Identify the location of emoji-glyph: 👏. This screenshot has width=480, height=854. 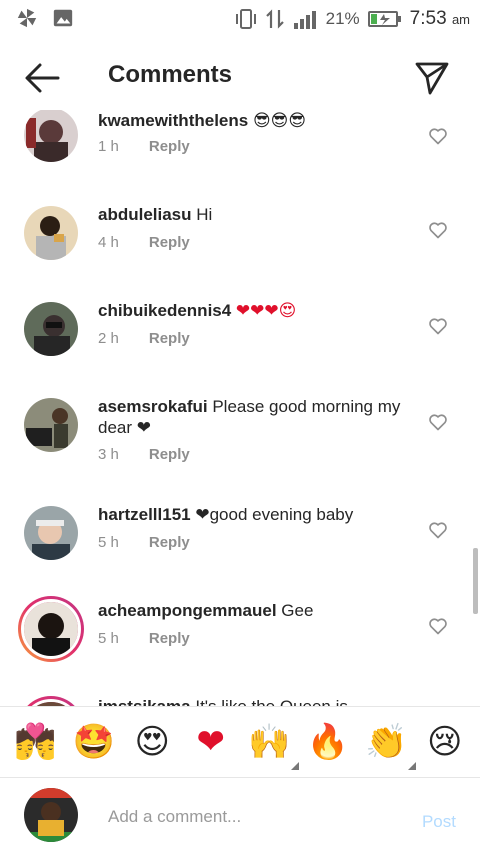
(386, 742).